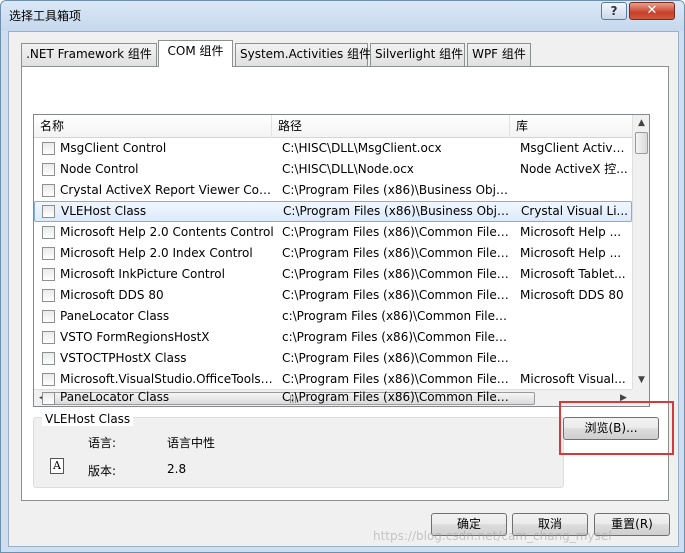 The height and width of the screenshot is (553, 685). Describe the element at coordinates (177, 469) in the screenshot. I see `version-value: 2.8` at that location.